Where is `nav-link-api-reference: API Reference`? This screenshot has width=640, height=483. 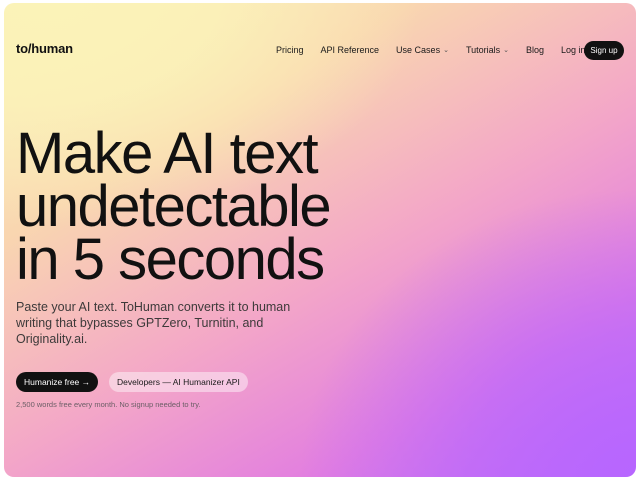 nav-link-api-reference: API Reference is located at coordinates (350, 50).